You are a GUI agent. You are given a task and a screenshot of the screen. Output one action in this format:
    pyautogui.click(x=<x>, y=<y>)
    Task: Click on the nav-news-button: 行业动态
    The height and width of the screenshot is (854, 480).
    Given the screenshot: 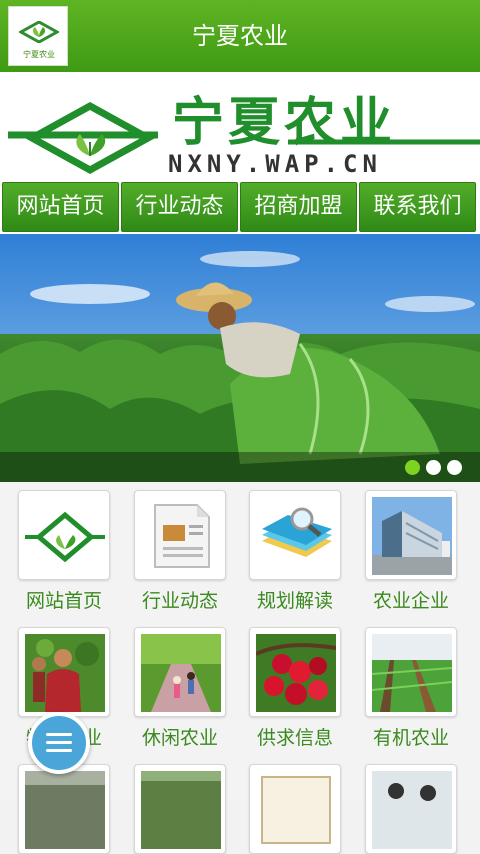 What is the action you would take?
    pyautogui.click(x=179, y=207)
    